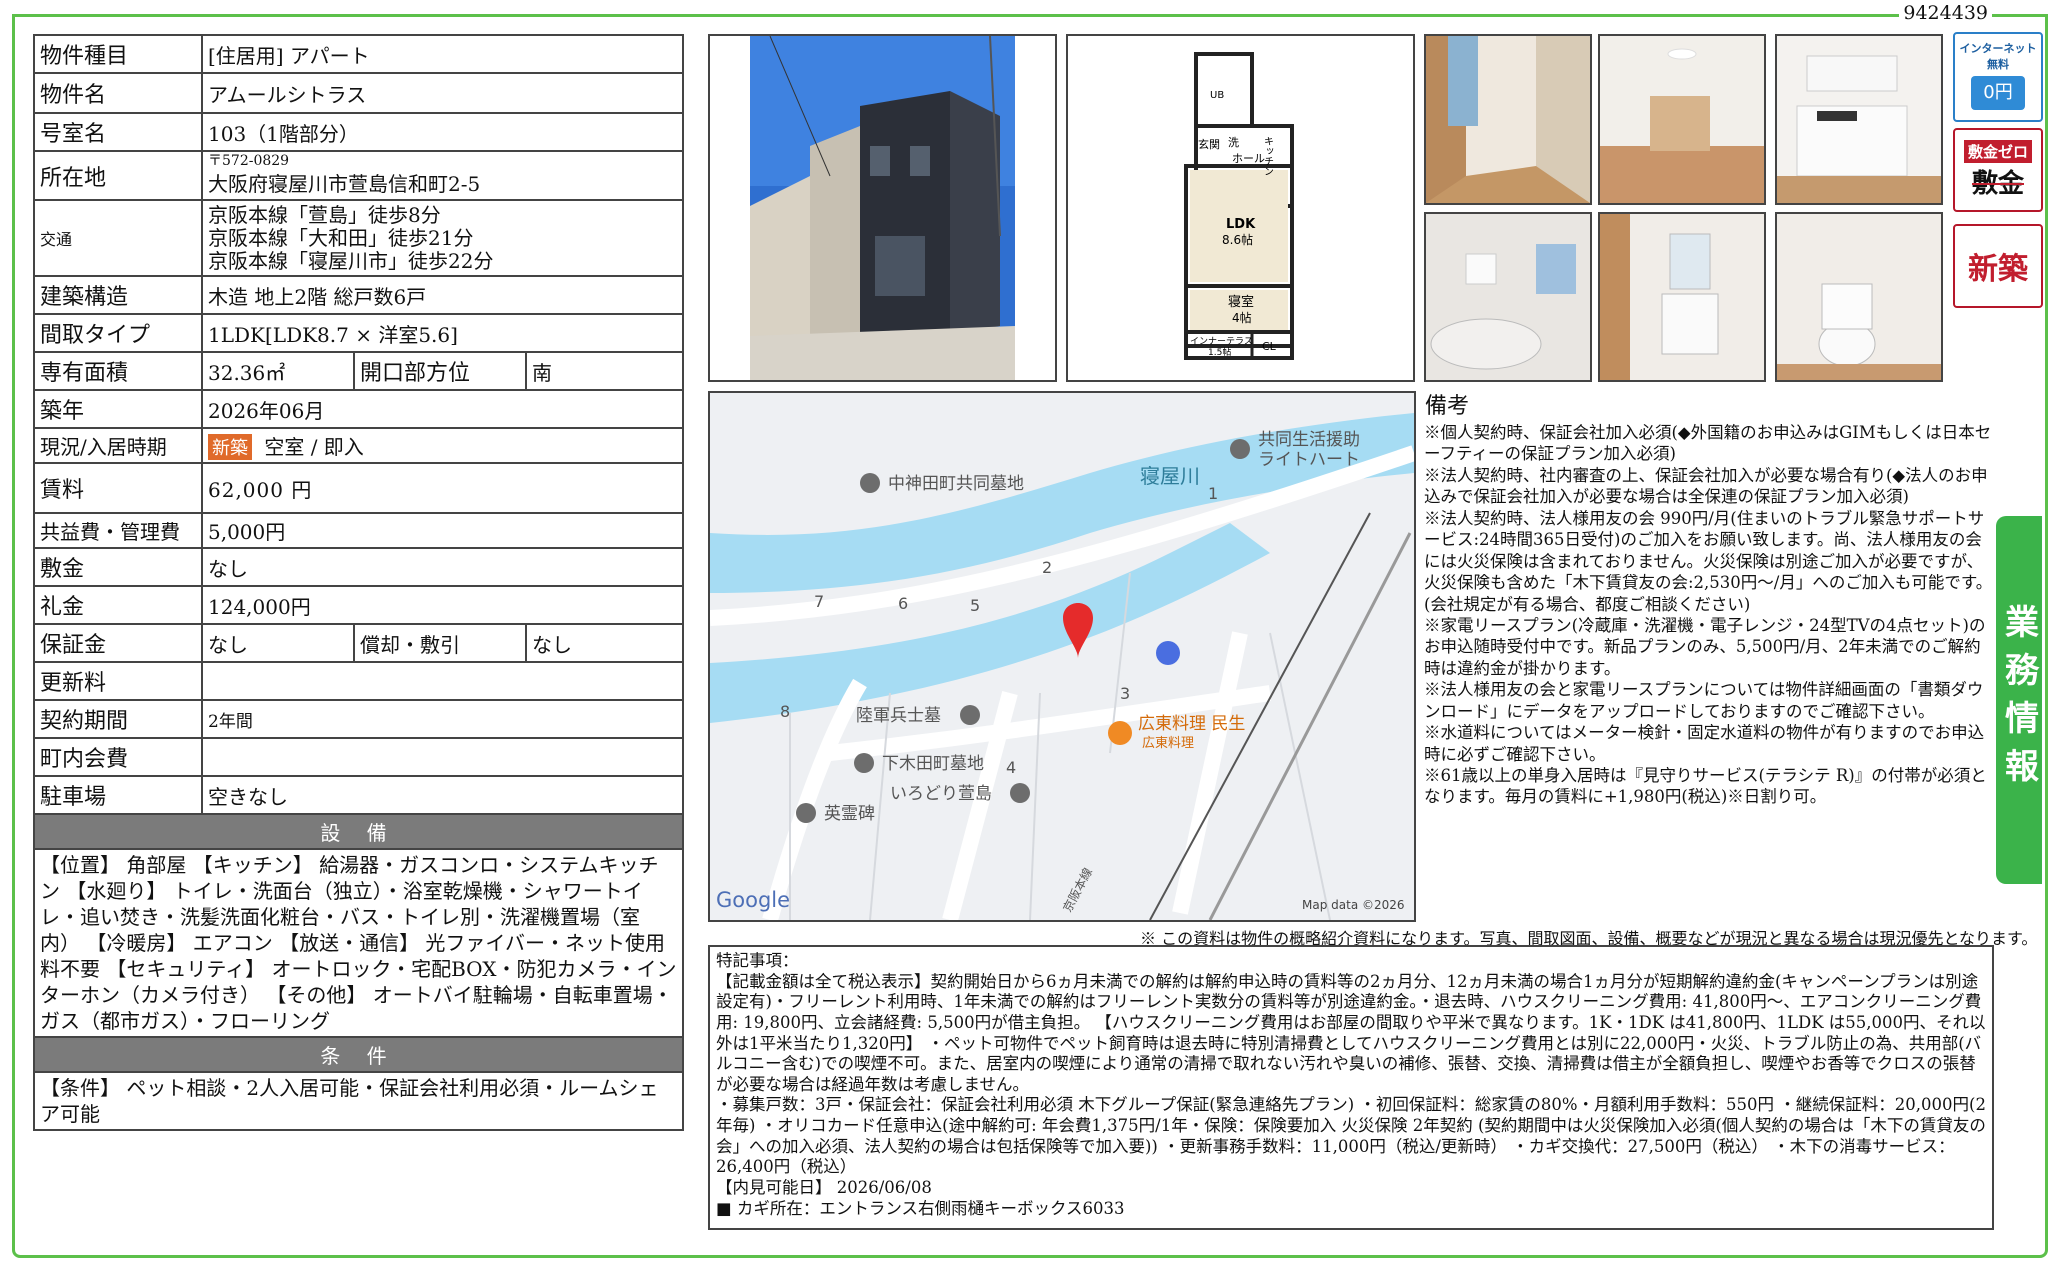 The width and height of the screenshot is (2056, 1265). I want to click on map-place: 広東料理, so click(1168, 743).